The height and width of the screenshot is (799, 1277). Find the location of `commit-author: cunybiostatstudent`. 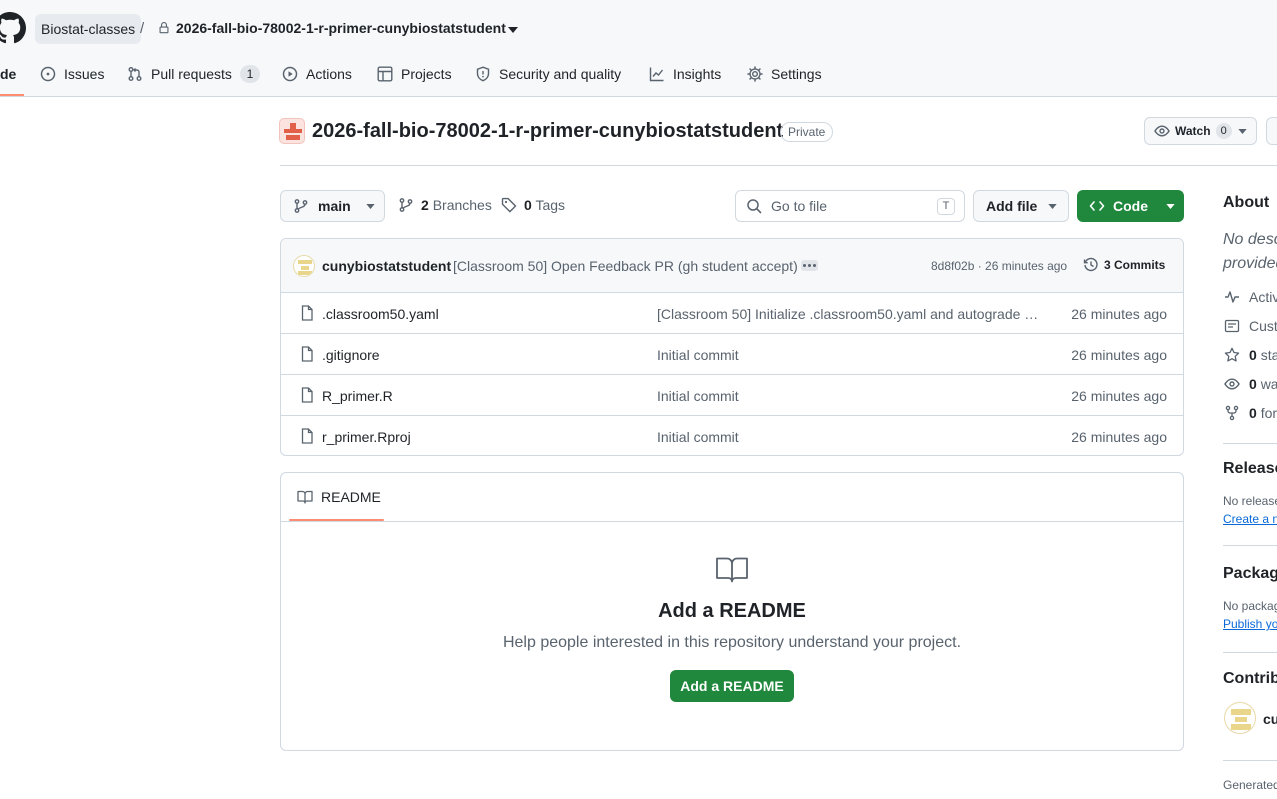

commit-author: cunybiostatstudent is located at coordinates (386, 266).